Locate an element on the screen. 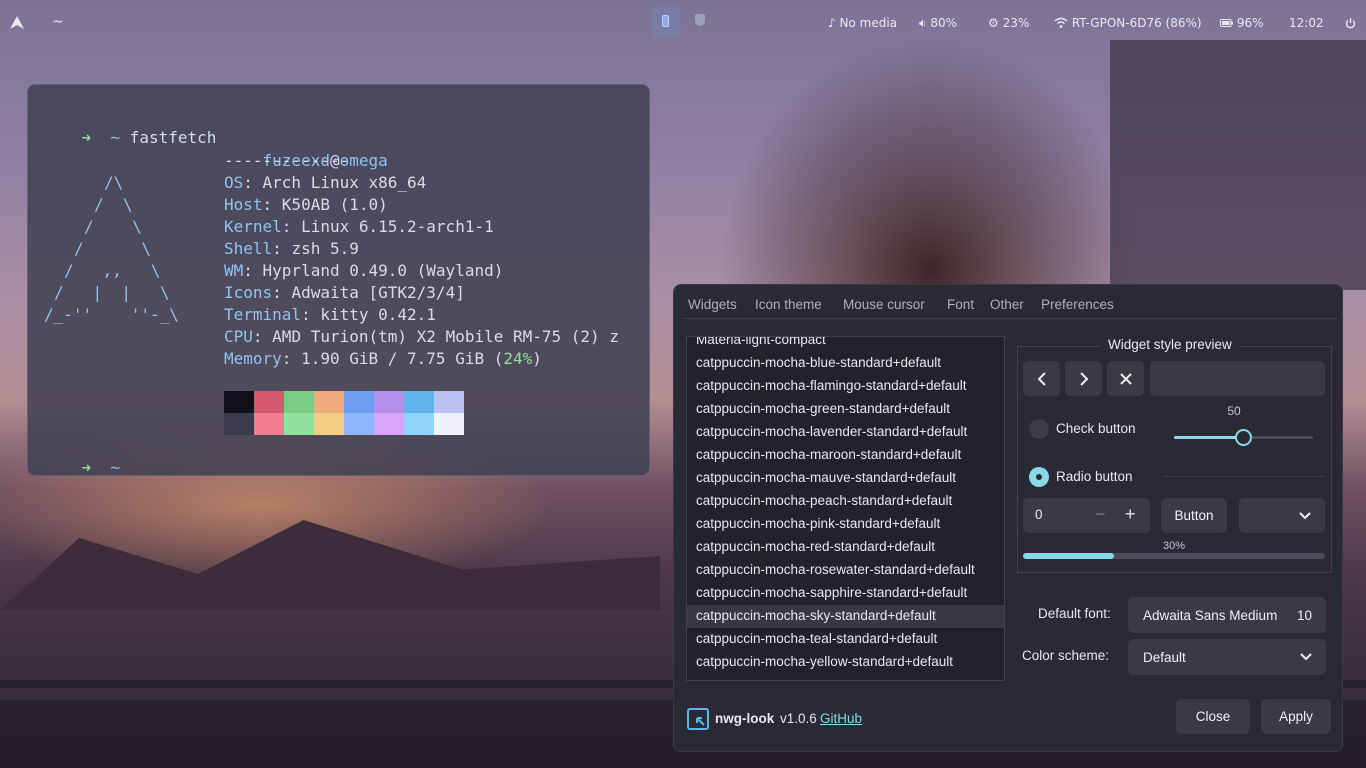 Image resolution: width=1366 pixels, height=768 pixels. tab-icon-theme: Icon theme is located at coordinates (788, 304).